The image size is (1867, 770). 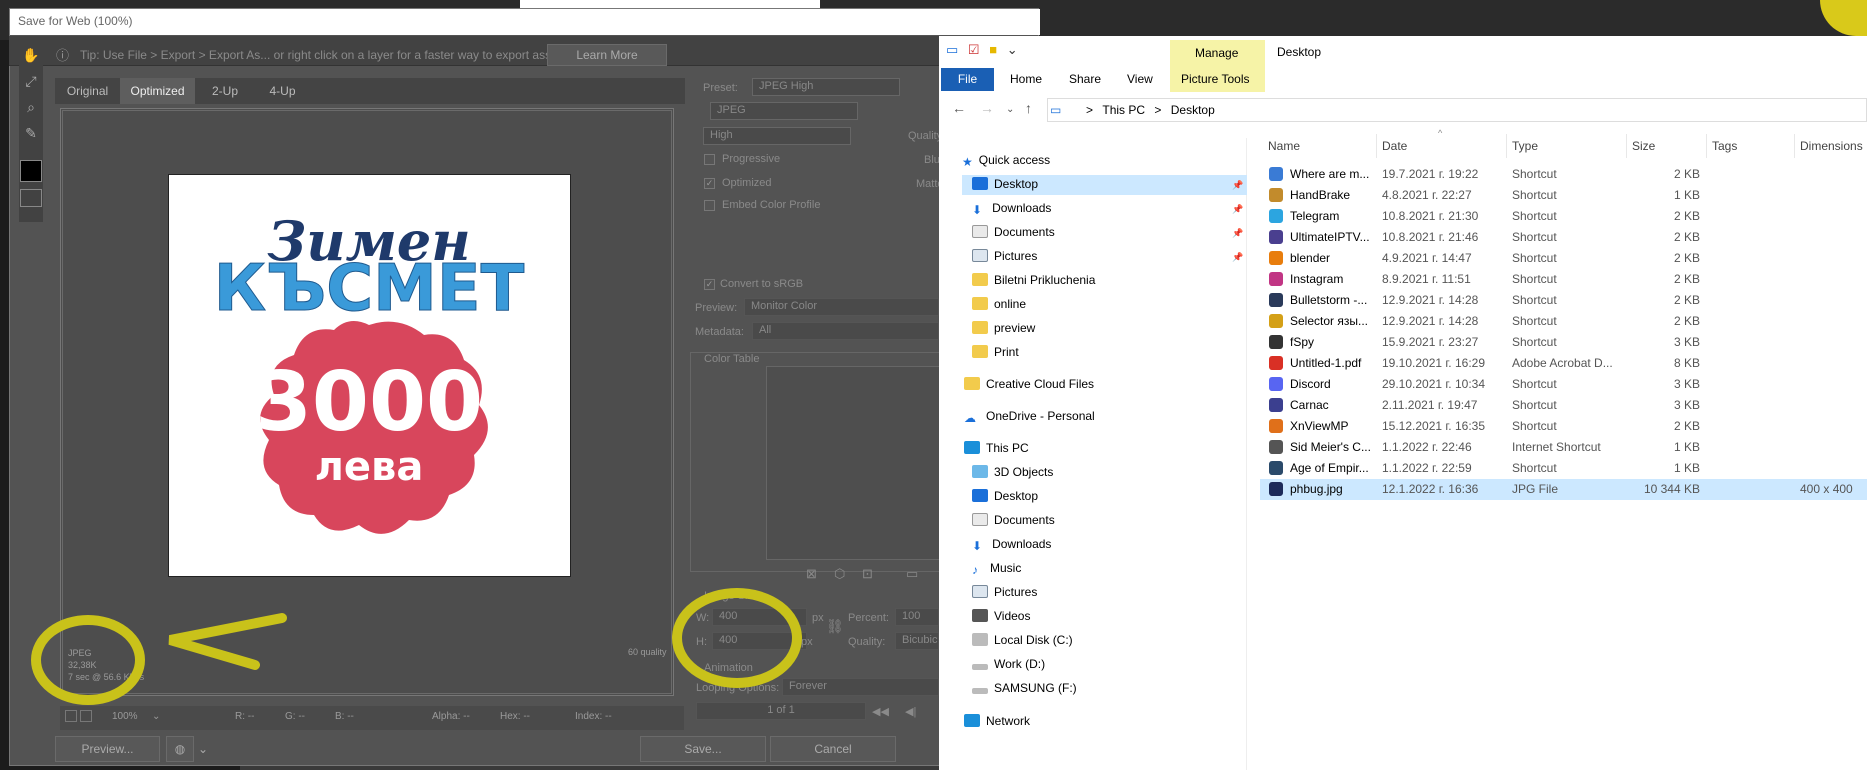 What do you see at coordinates (1150, 110) in the screenshot?
I see `address-path: > This PC > Desktop` at bounding box center [1150, 110].